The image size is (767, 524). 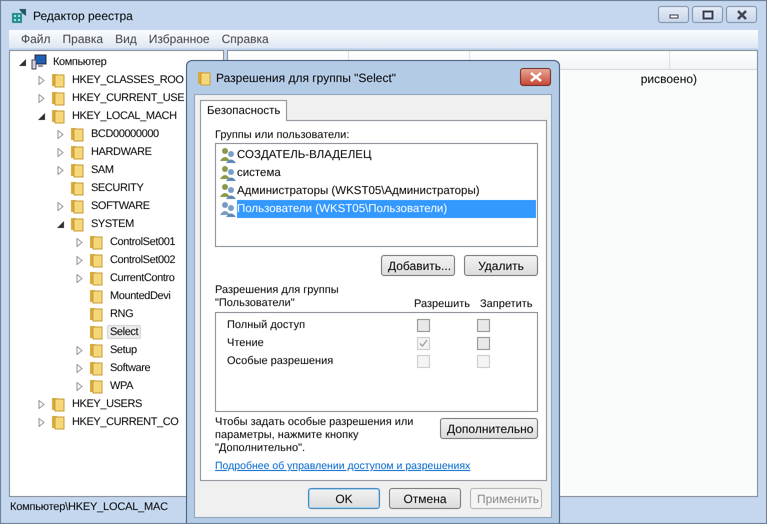 I want to click on user-item: СОЗДАТЕЛЬ-ВЛАДЕЛЕЦ, so click(x=386, y=155).